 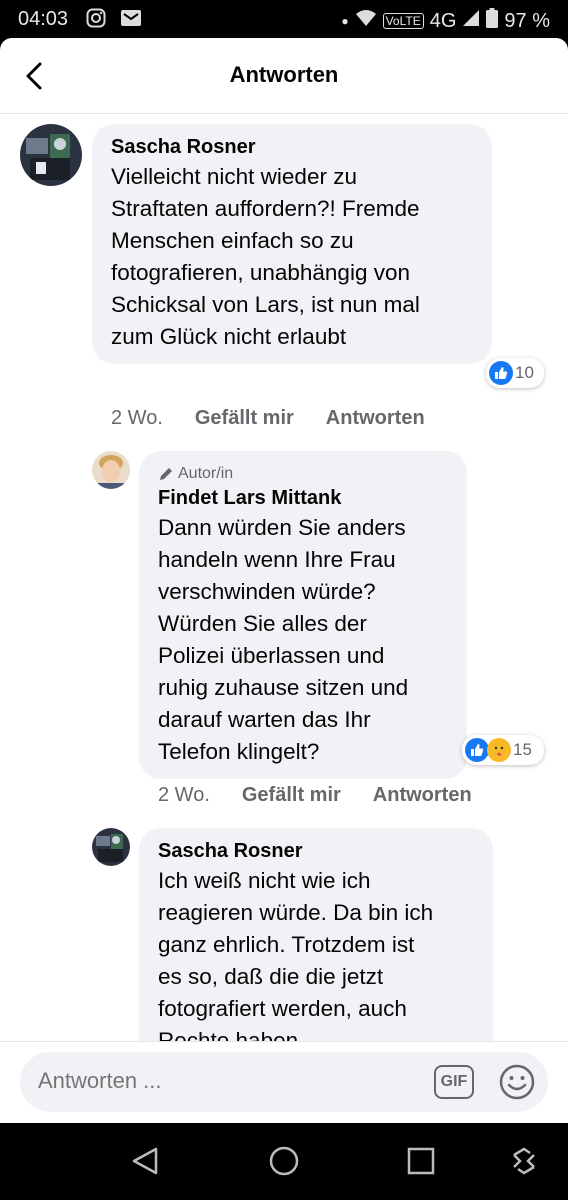 What do you see at coordinates (471, 21) in the screenshot?
I see `signal-icon` at bounding box center [471, 21].